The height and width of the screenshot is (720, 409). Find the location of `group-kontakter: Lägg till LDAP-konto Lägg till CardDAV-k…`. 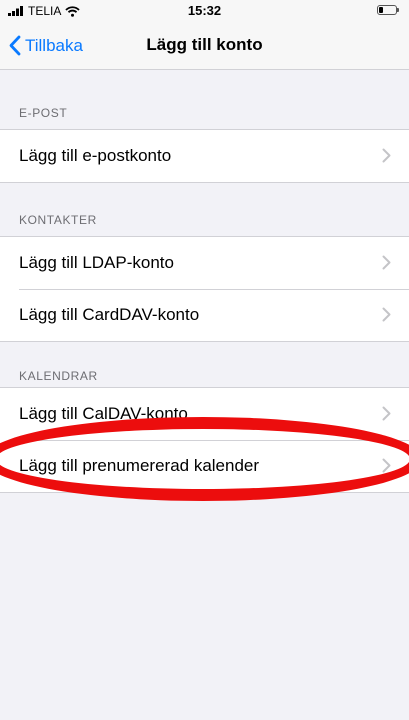

group-kontakter: Lägg till LDAP-konto Lägg till CardDAV-k… is located at coordinates (204, 289).